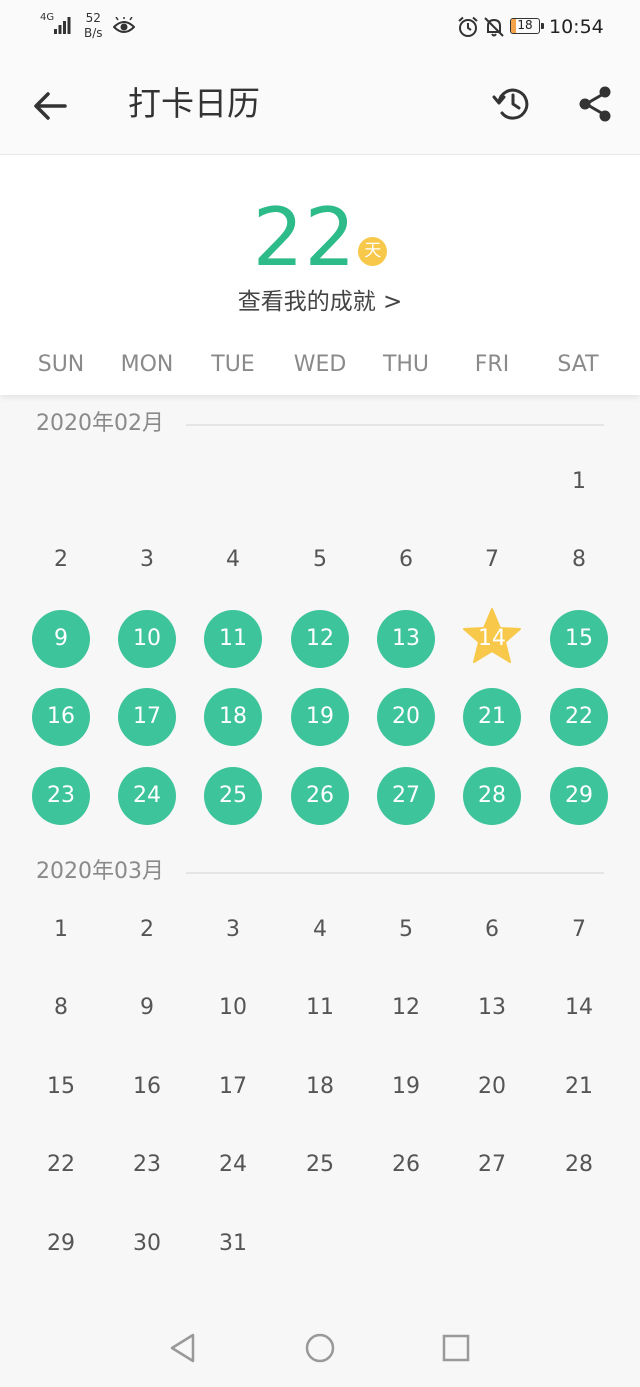  What do you see at coordinates (320, 638) in the screenshot?
I see `calendar-day-checked: 12` at bounding box center [320, 638].